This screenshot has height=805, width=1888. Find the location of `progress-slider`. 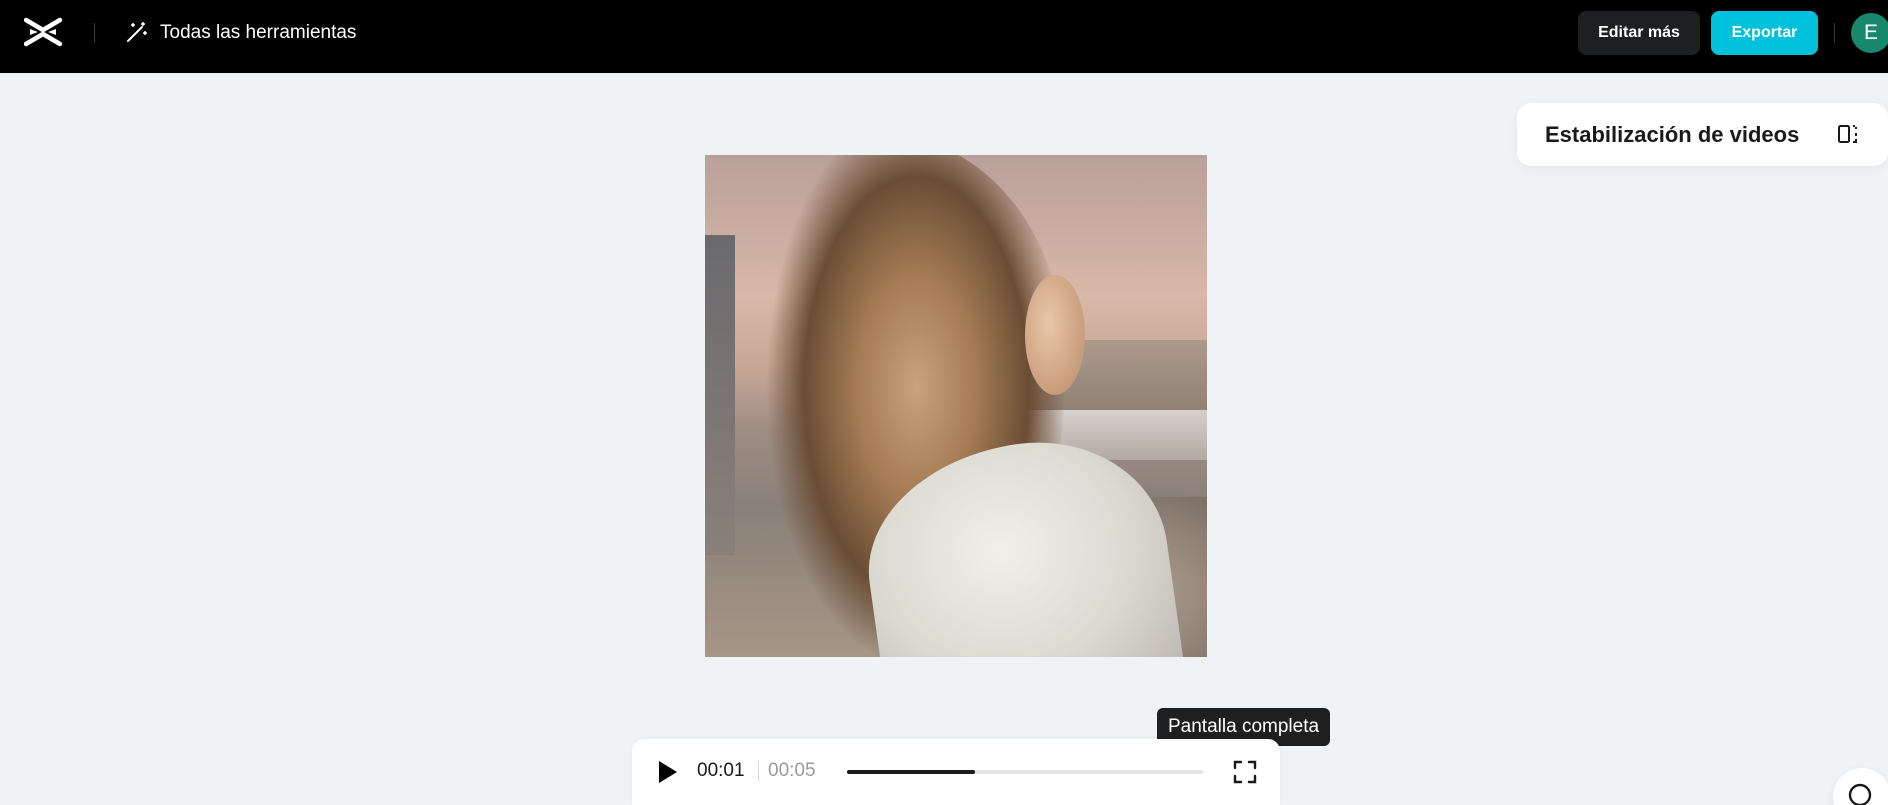

progress-slider is located at coordinates (1025, 772).